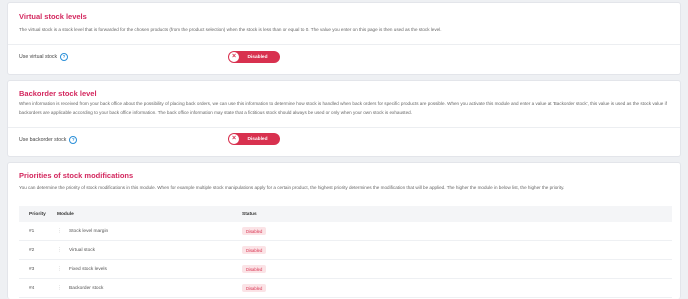 This screenshot has height=299, width=688. Describe the element at coordinates (32, 288) in the screenshot. I see `priority-cell: #4` at that location.